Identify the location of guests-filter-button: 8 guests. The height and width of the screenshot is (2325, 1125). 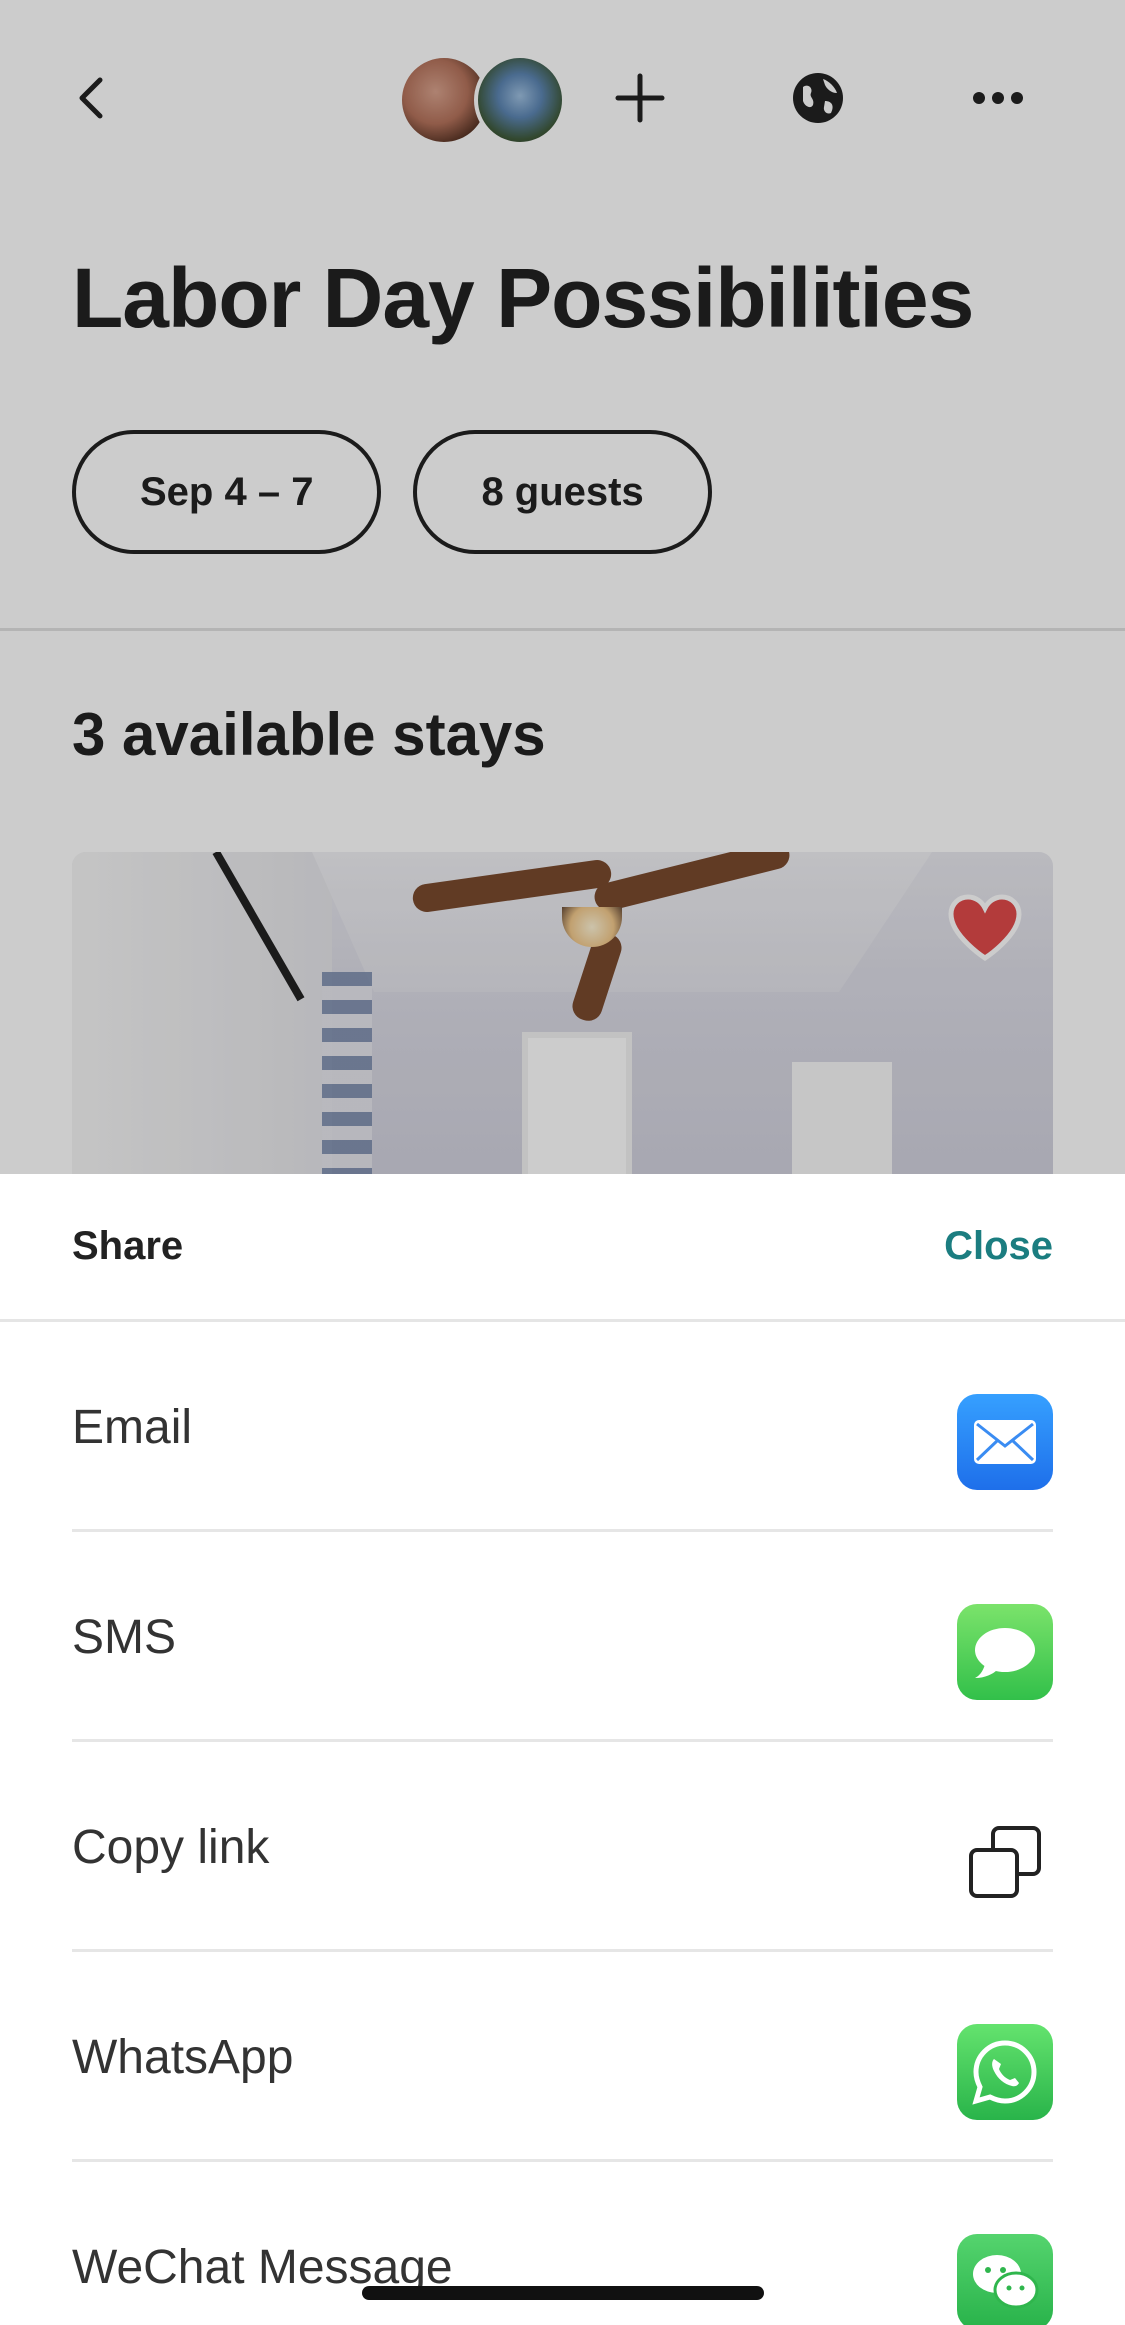
(562, 492).